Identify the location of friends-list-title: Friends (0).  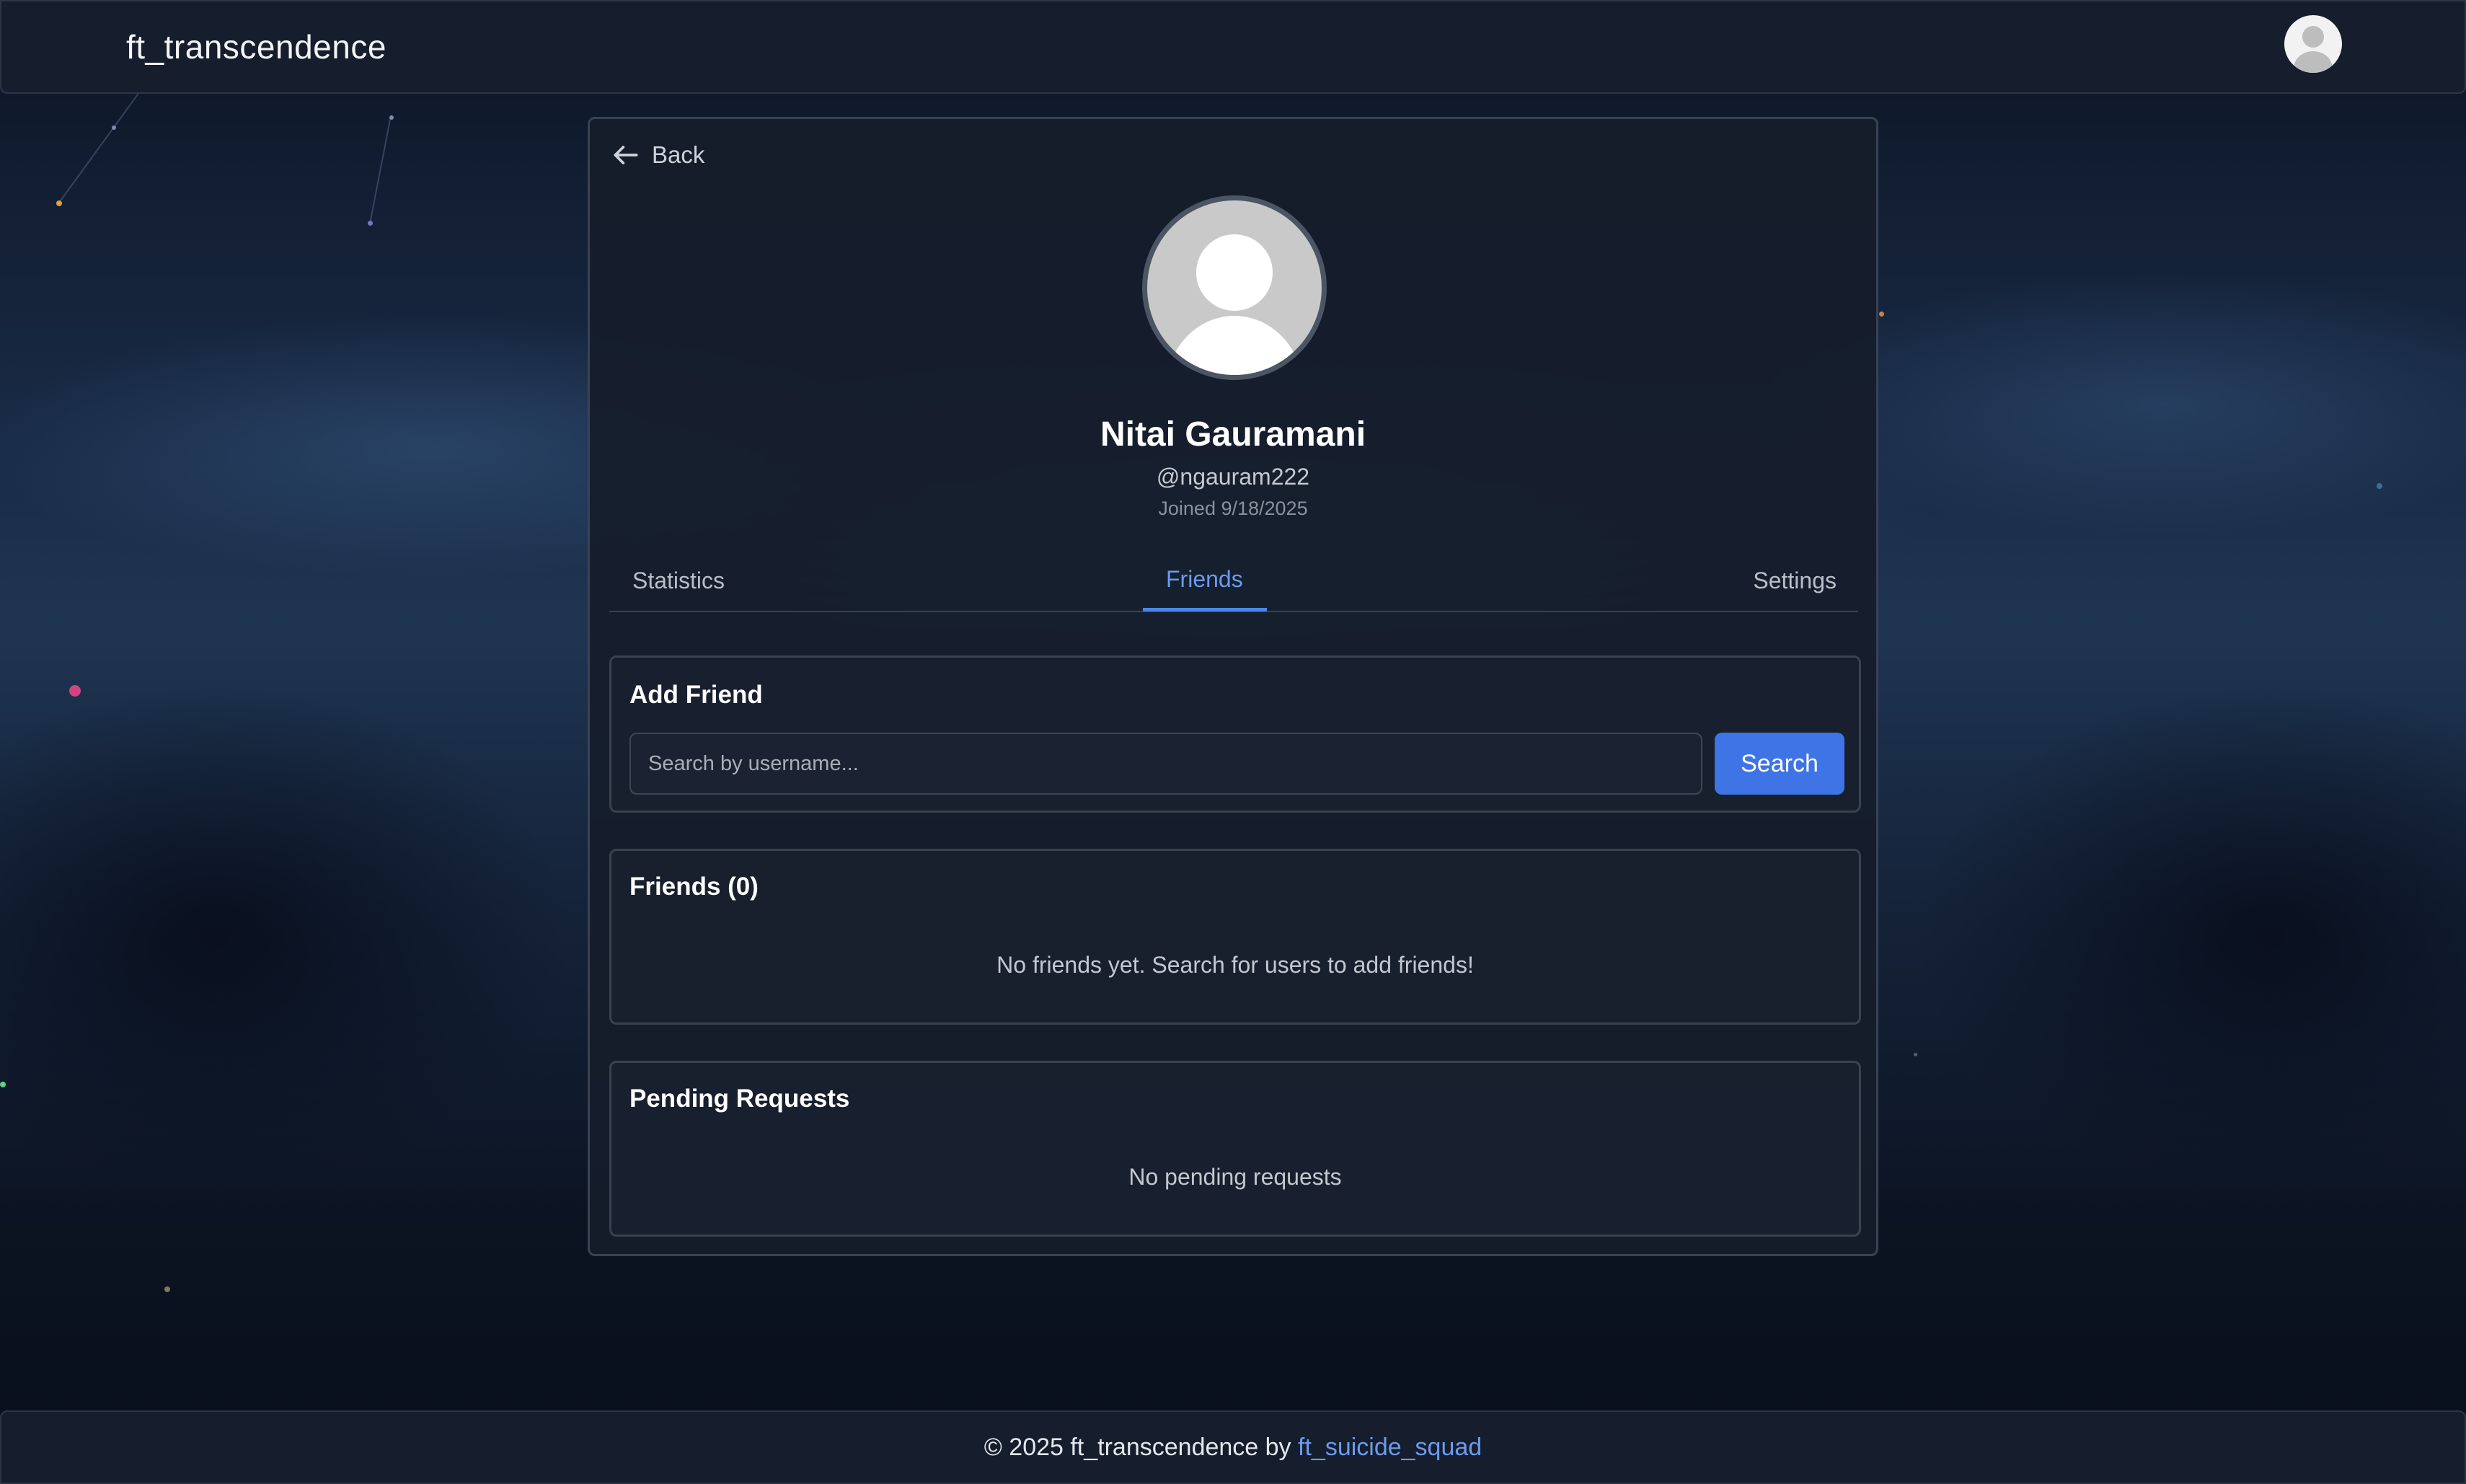
(694, 887).